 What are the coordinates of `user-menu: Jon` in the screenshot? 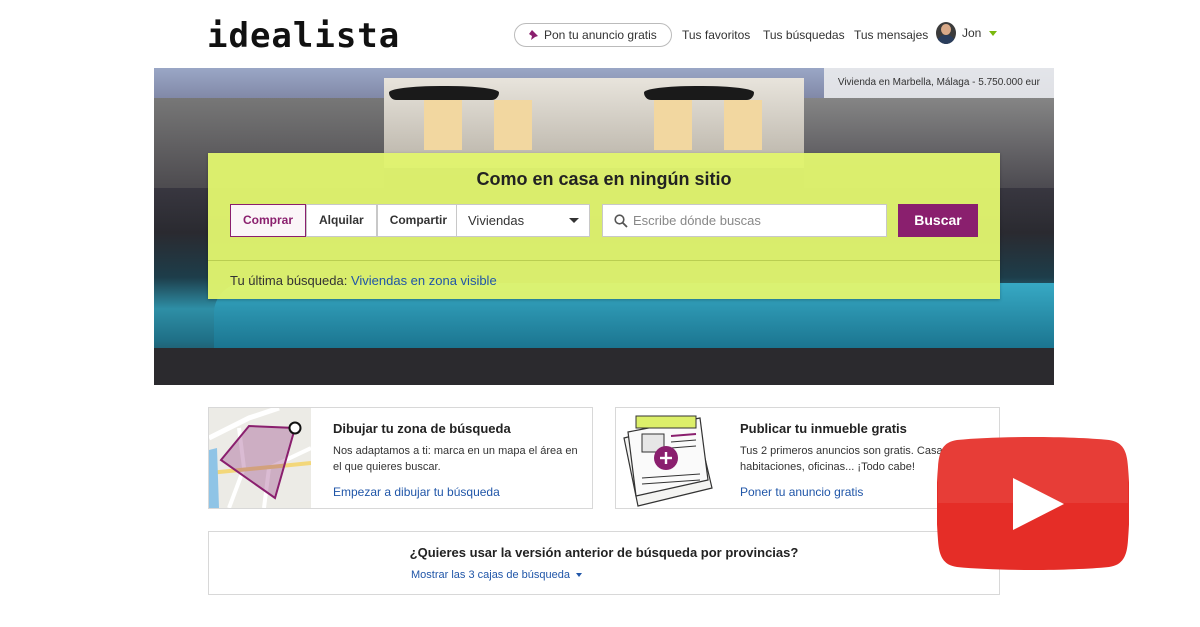 It's located at (967, 33).